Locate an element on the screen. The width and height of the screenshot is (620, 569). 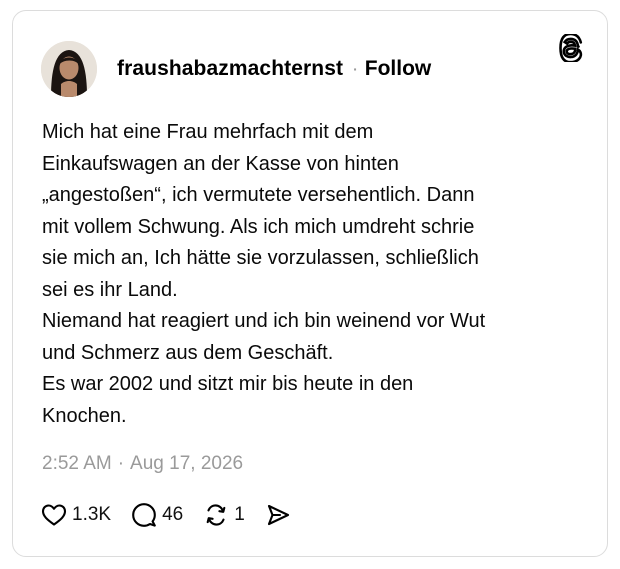
post-timestamp: 2:52 AM · Aug 17, 2026 is located at coordinates (142, 464).